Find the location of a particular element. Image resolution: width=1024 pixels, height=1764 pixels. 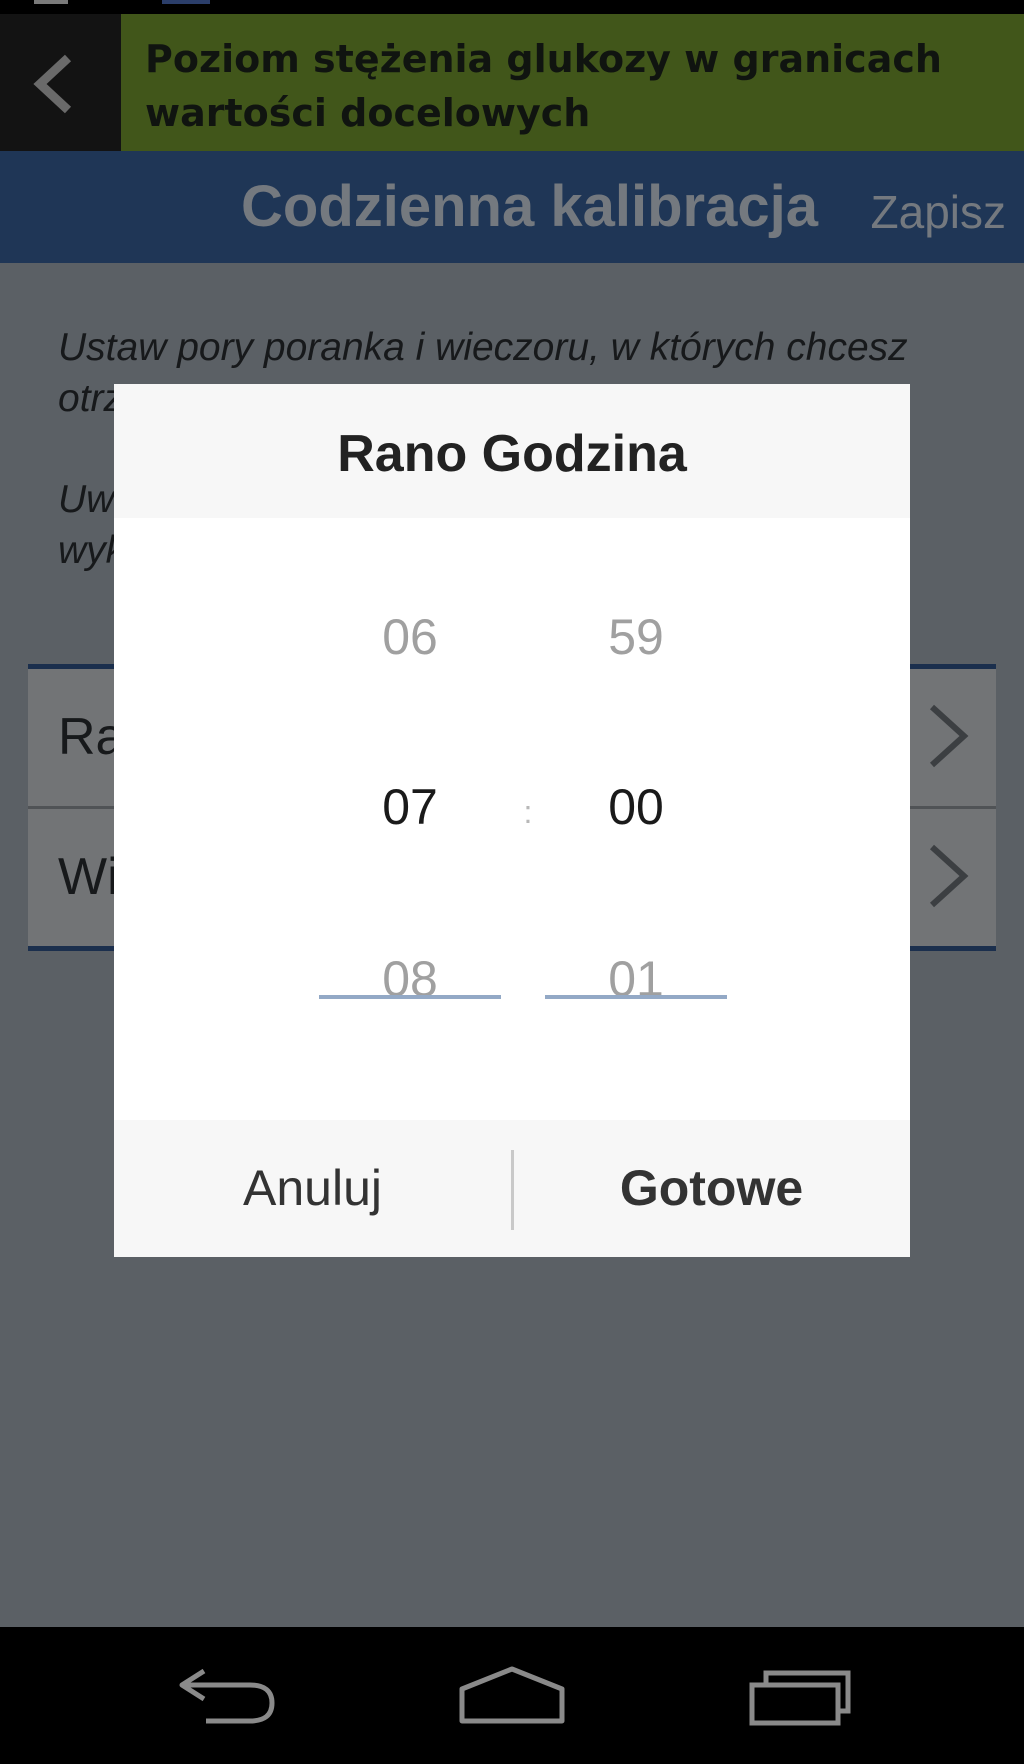

hour-current: 07 is located at coordinates (410, 807).